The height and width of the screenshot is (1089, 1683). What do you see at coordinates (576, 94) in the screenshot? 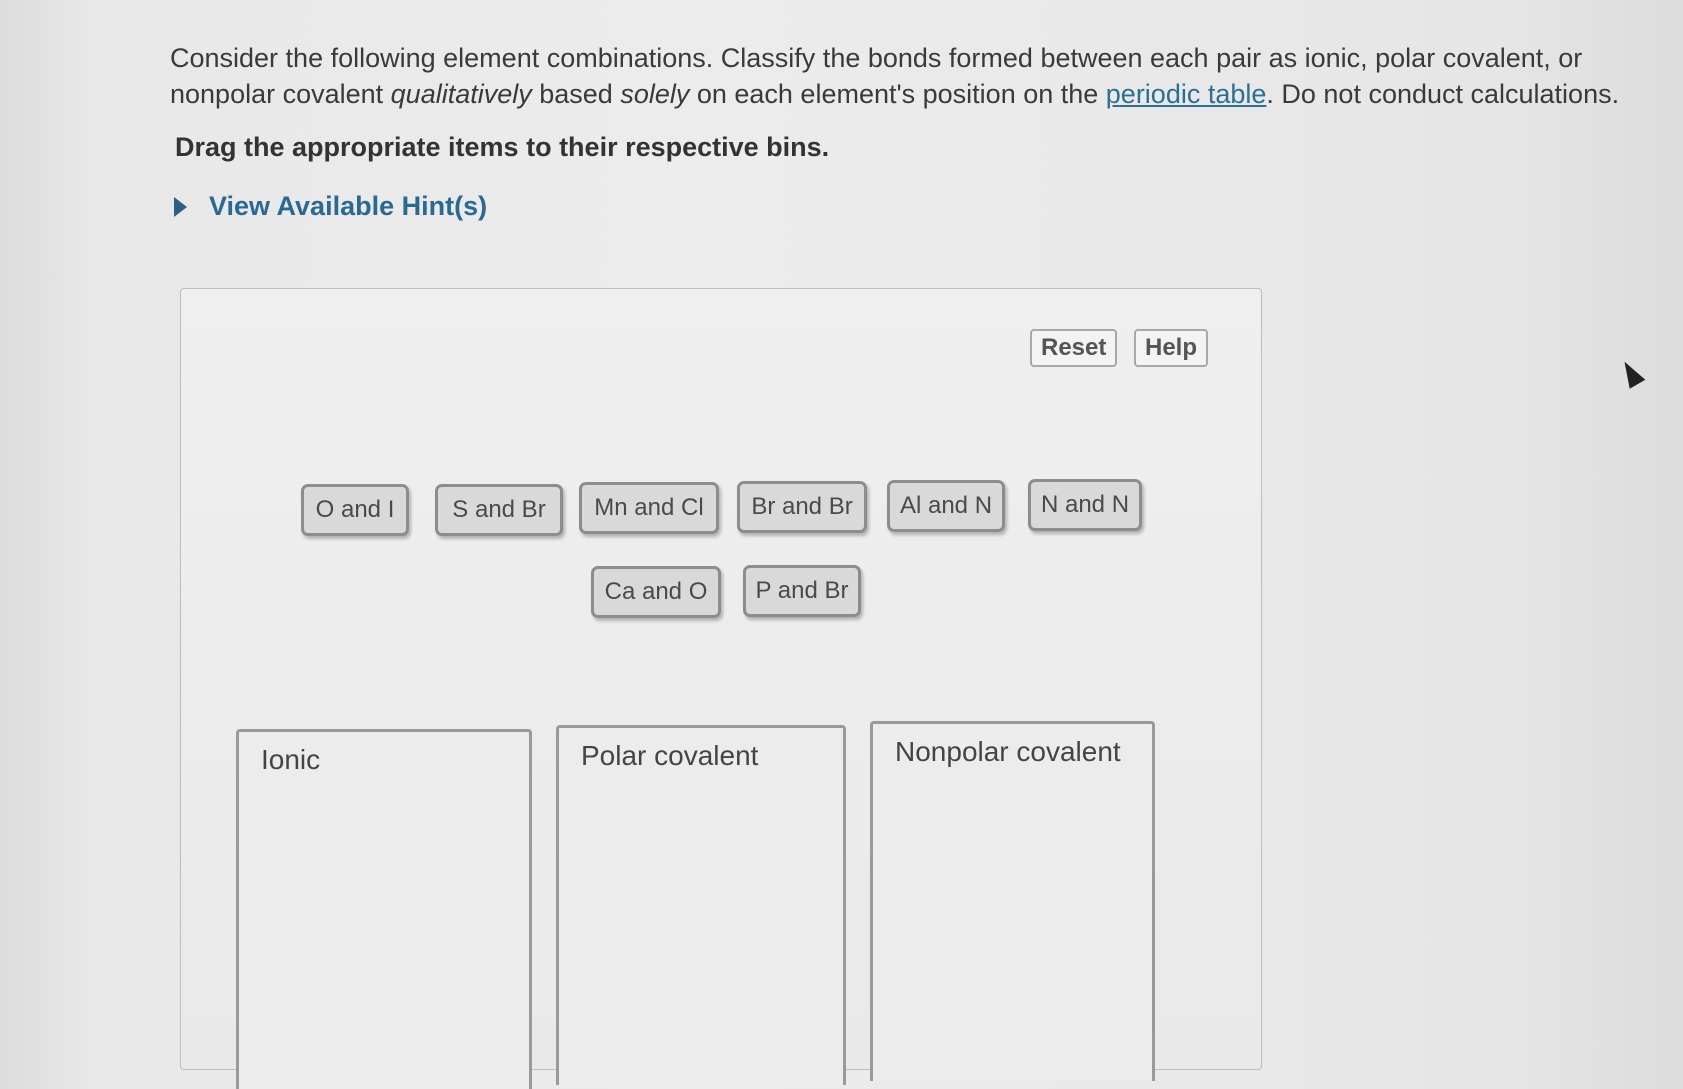
I see `question-text-part: based` at bounding box center [576, 94].